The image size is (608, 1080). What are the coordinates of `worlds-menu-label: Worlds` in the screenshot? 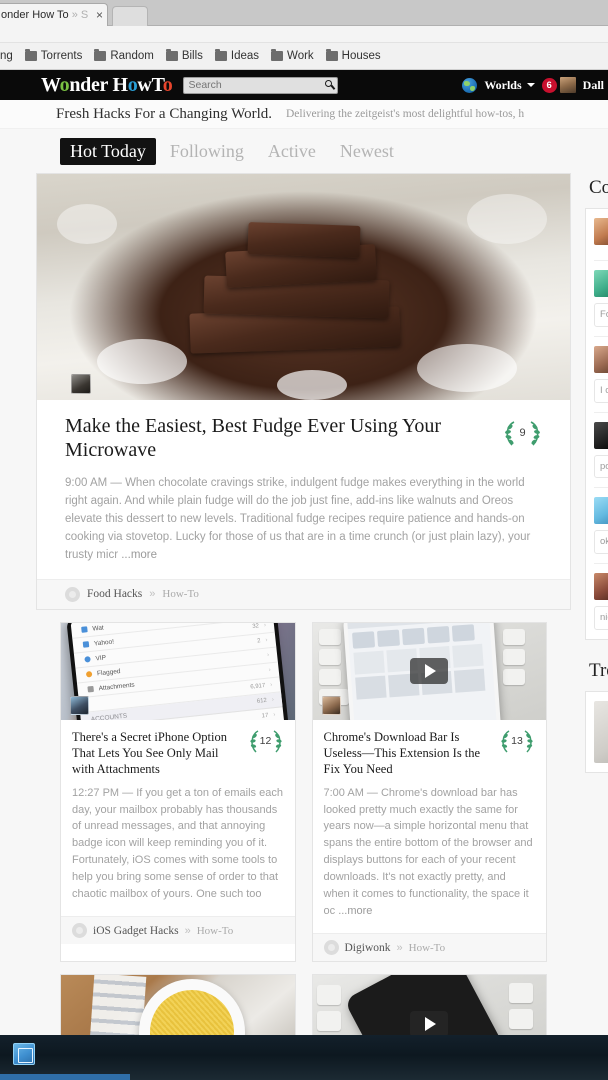 It's located at (502, 85).